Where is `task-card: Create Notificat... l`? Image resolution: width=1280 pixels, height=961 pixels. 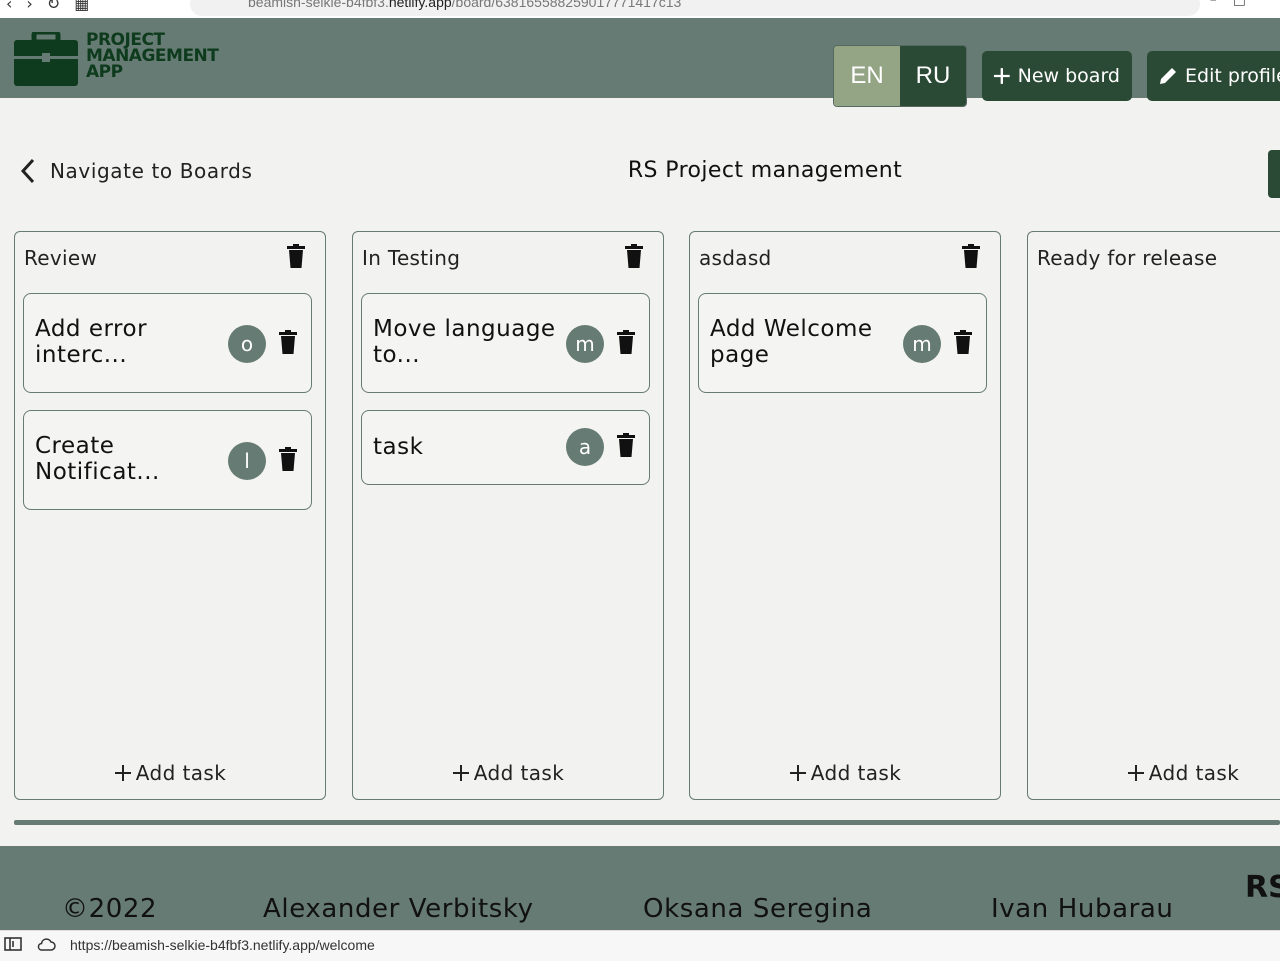 task-card: Create Notificat... l is located at coordinates (167, 460).